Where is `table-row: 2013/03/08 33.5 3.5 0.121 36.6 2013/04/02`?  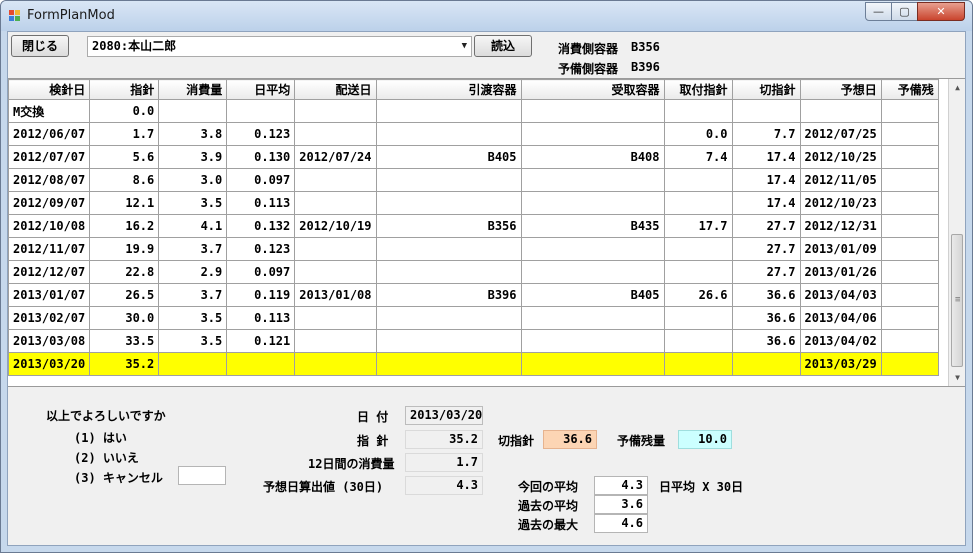
table-row: 2013/03/08 33.5 3.5 0.121 36.6 2013/04/02 is located at coordinates (473, 341).